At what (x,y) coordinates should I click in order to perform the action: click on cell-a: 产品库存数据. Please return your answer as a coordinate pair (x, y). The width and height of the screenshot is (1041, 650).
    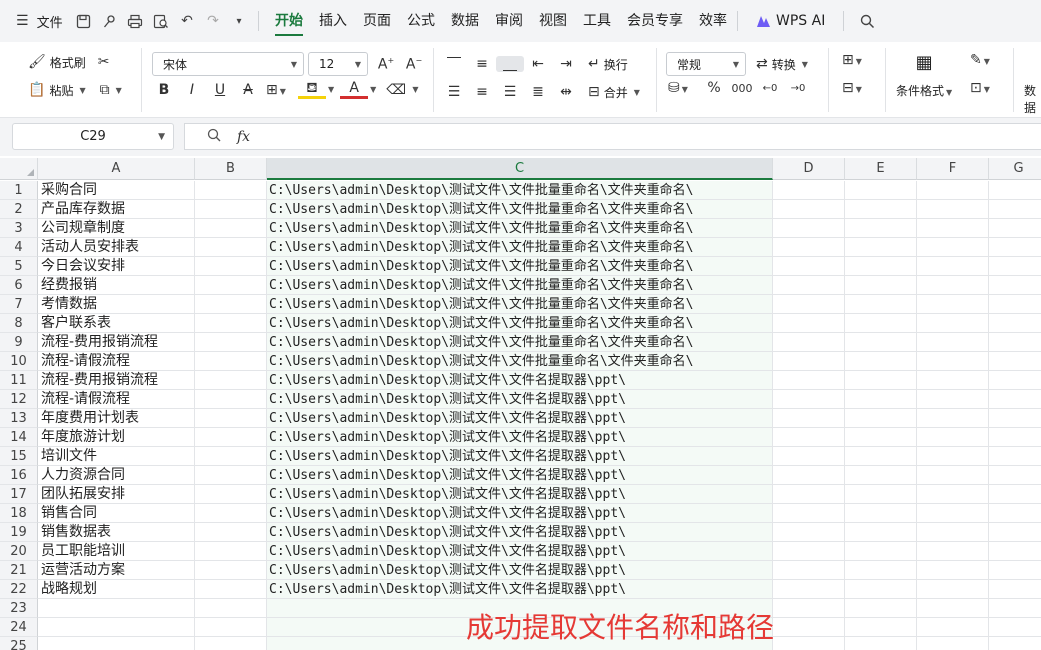
    Looking at the image, I should click on (116, 209).